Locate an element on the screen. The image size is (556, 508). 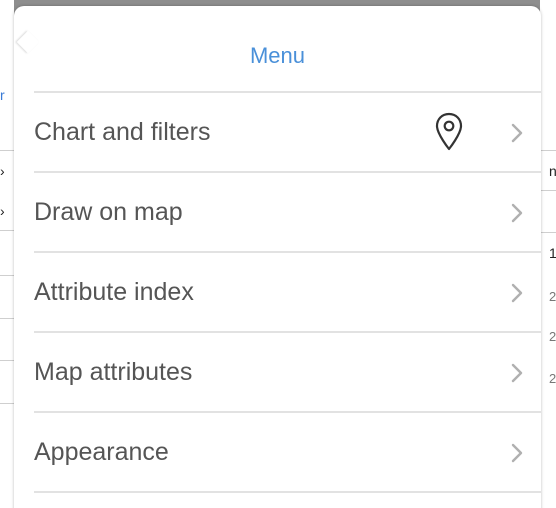
background-fragment: 1 is located at coordinates (552, 253).